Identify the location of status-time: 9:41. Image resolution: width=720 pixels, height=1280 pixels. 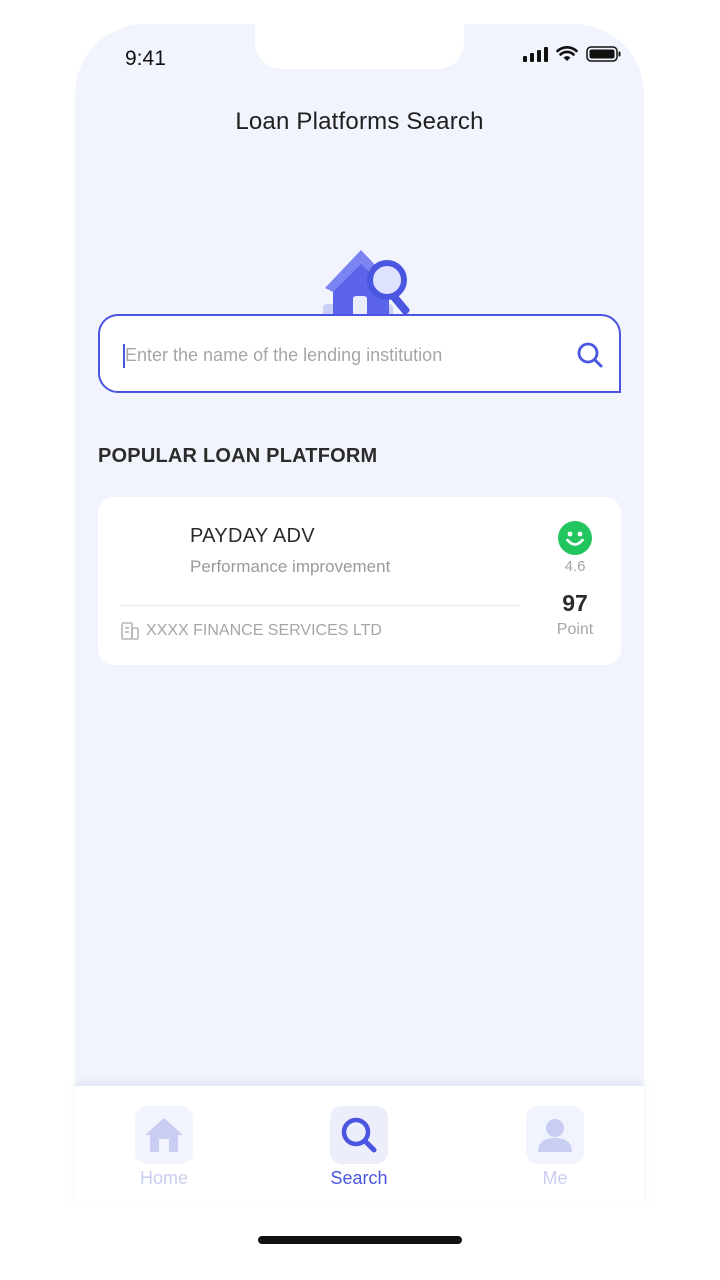
(145, 58).